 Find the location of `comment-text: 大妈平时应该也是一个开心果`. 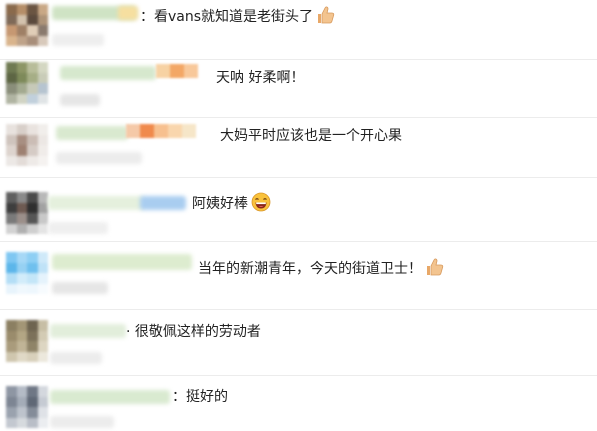

comment-text: 大妈平时应该也是一个开心果 is located at coordinates (311, 136).